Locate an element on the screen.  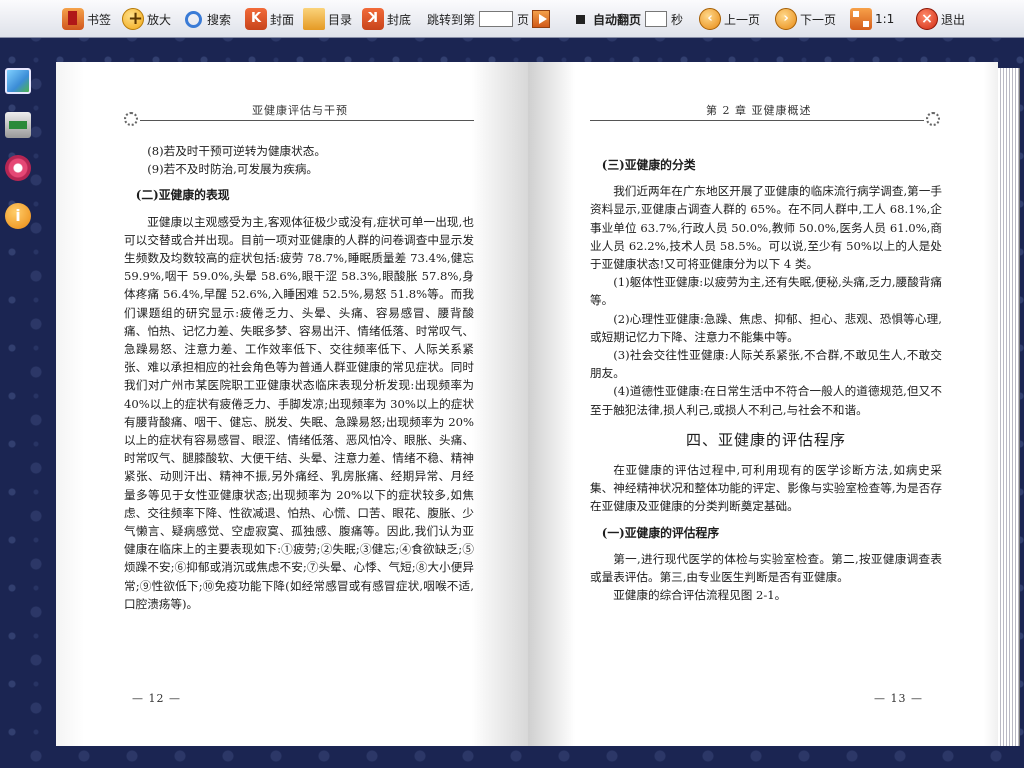
seconds-unit-label: 秒 is located at coordinates (677, 19).